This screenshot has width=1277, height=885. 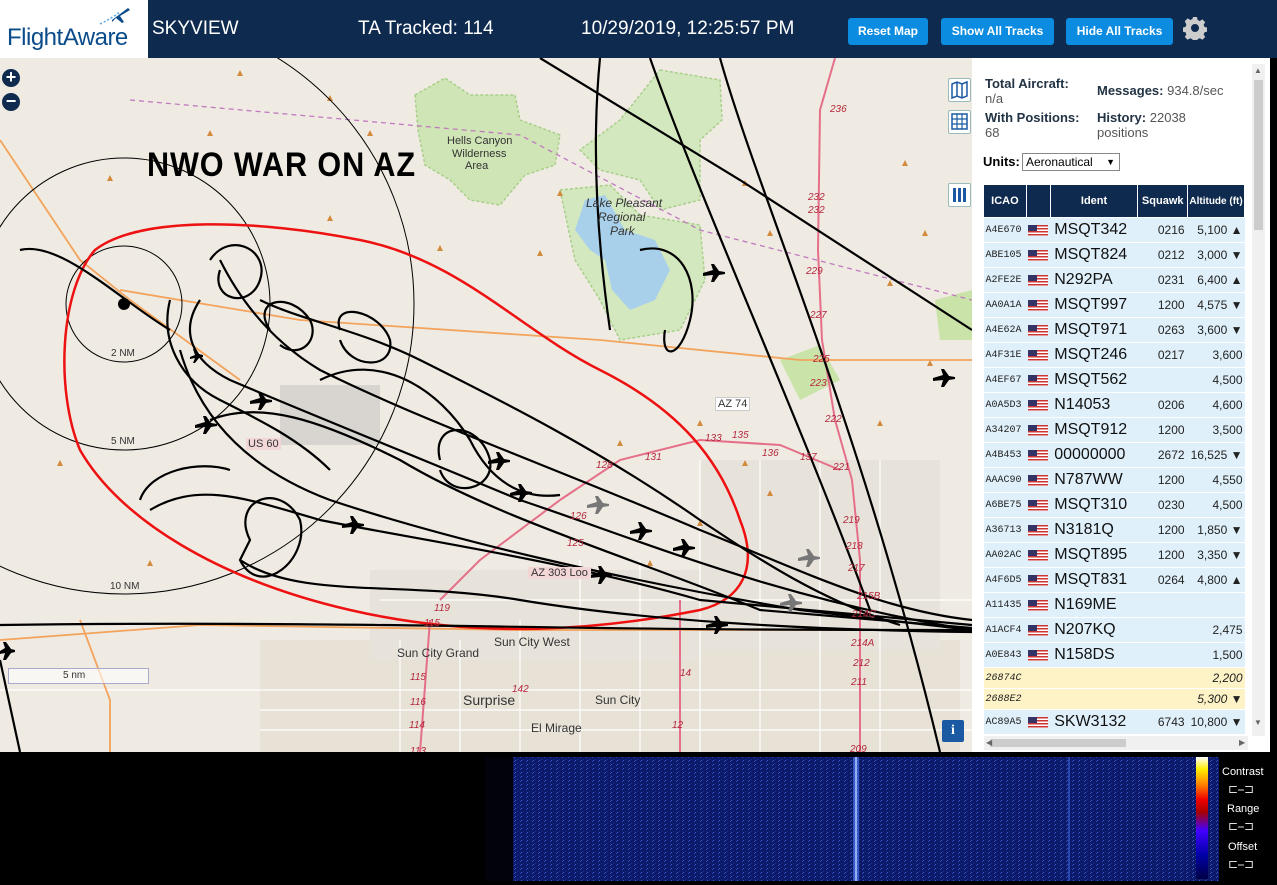 What do you see at coordinates (1258, 70) in the screenshot?
I see `scroll-up-icon: ▲` at bounding box center [1258, 70].